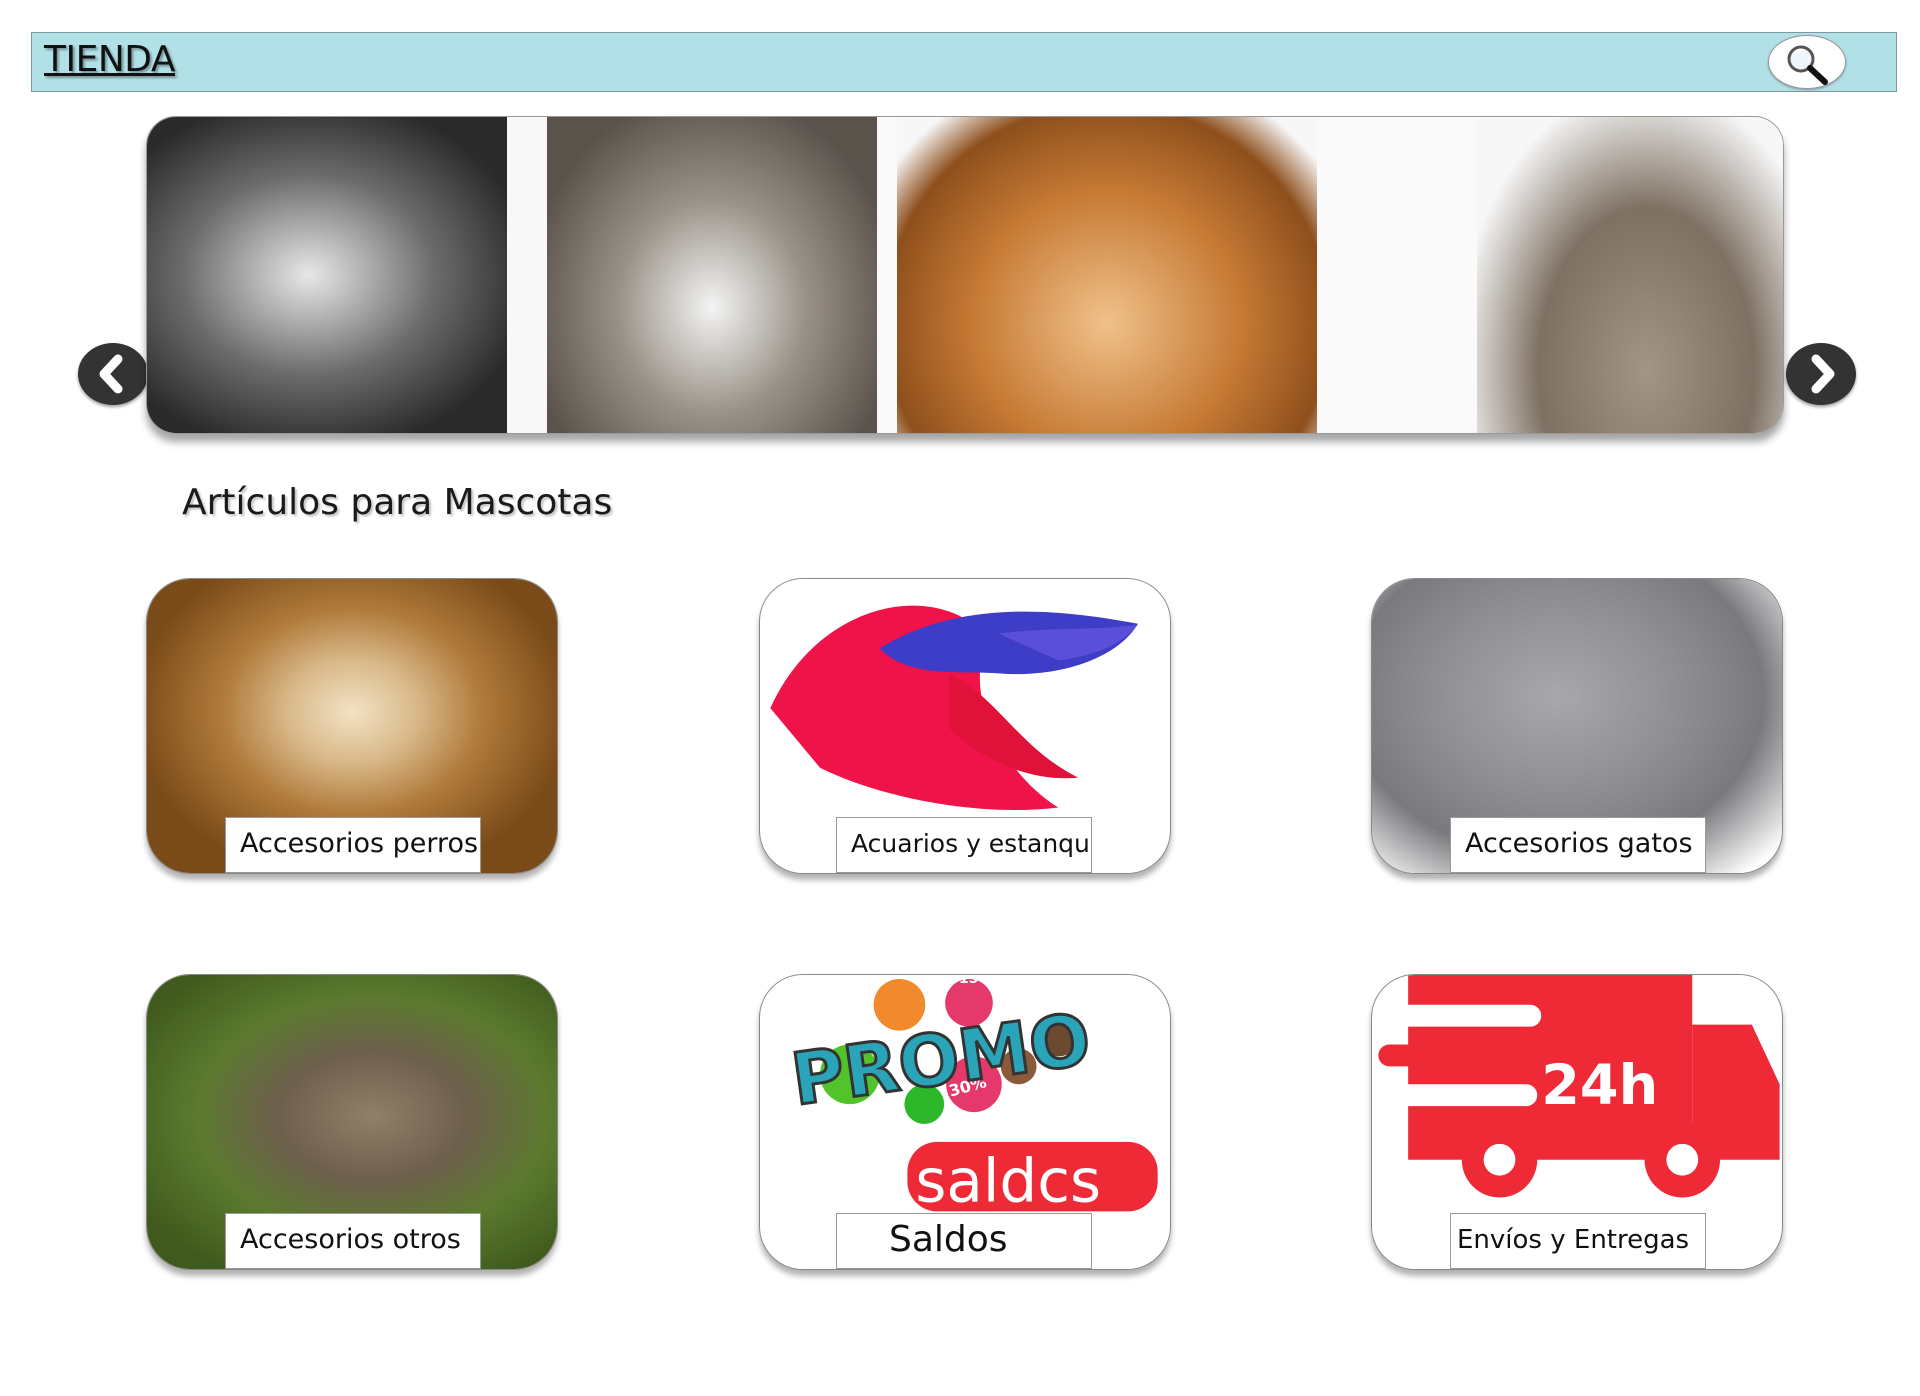 The image size is (1920, 1396). What do you see at coordinates (1807, 65) in the screenshot?
I see `magnifier-icon` at bounding box center [1807, 65].